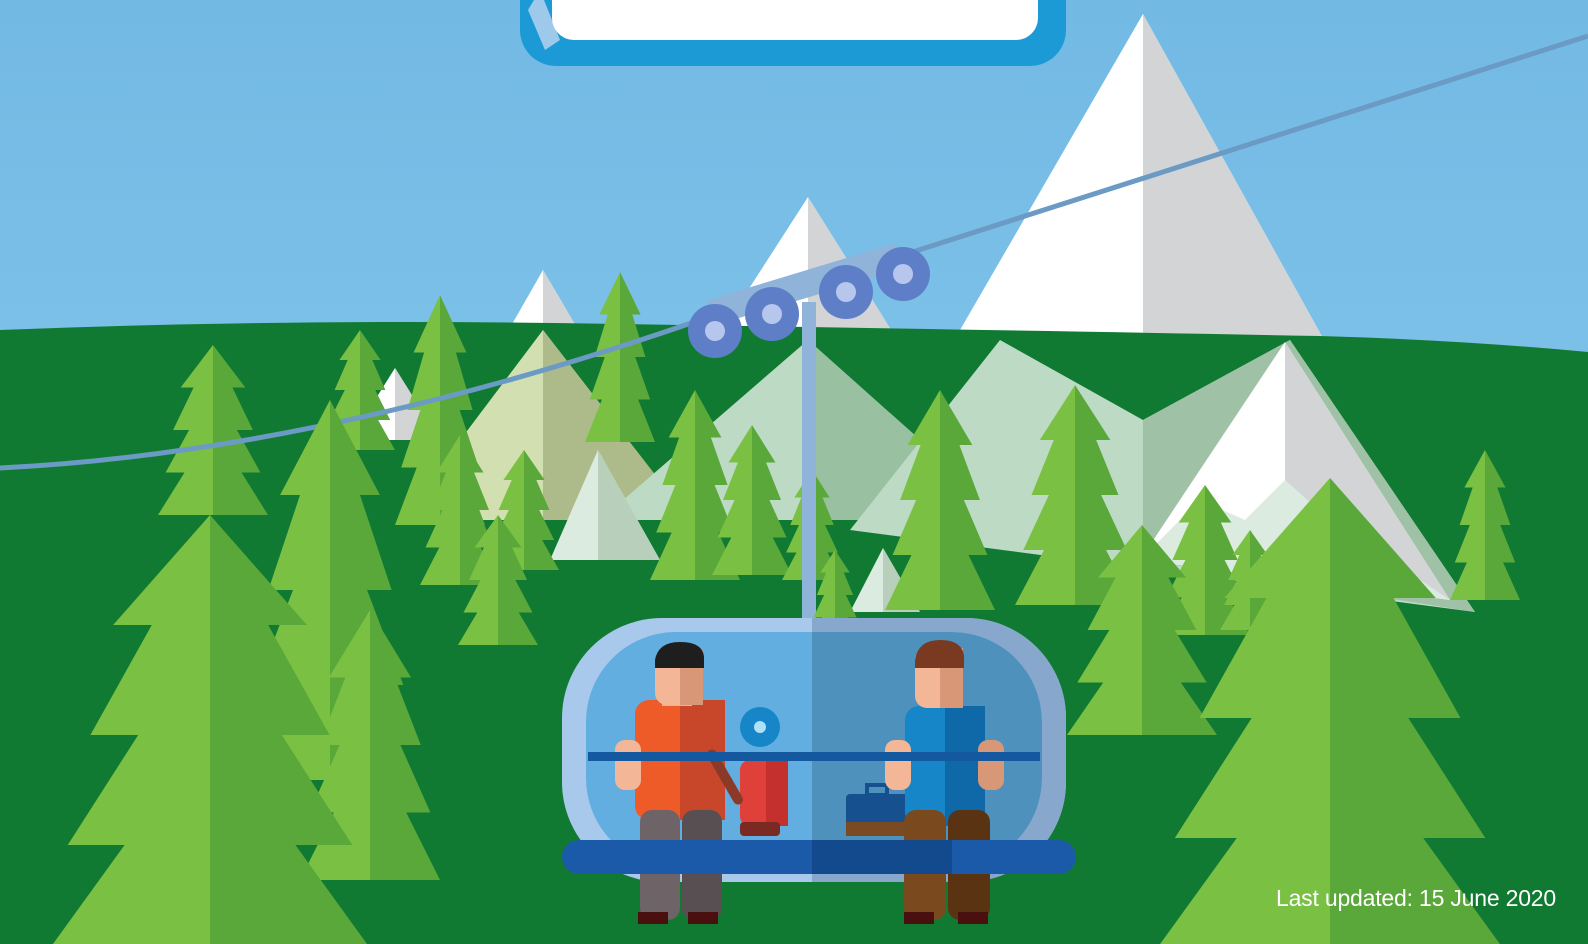 The width and height of the screenshot is (1588, 944). Describe the element at coordinates (814, 756) in the screenshot. I see `safety-bar` at that location.